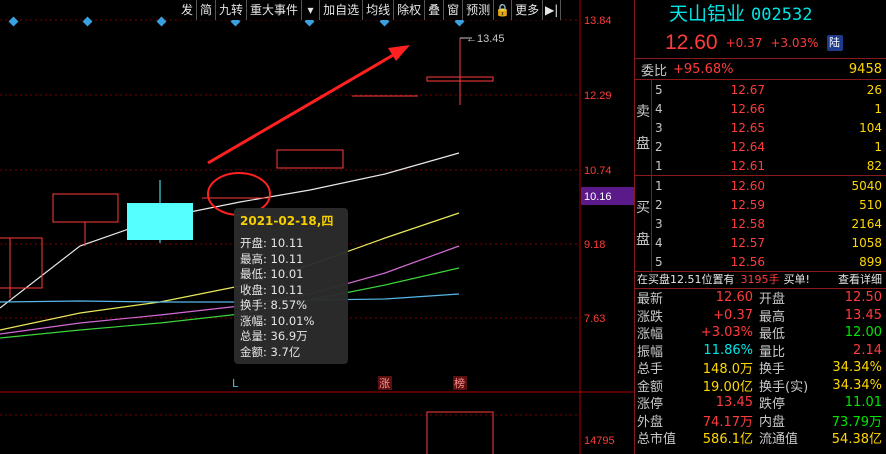  I want to click on stock-title: 天山铝业 002532, so click(760, 14).